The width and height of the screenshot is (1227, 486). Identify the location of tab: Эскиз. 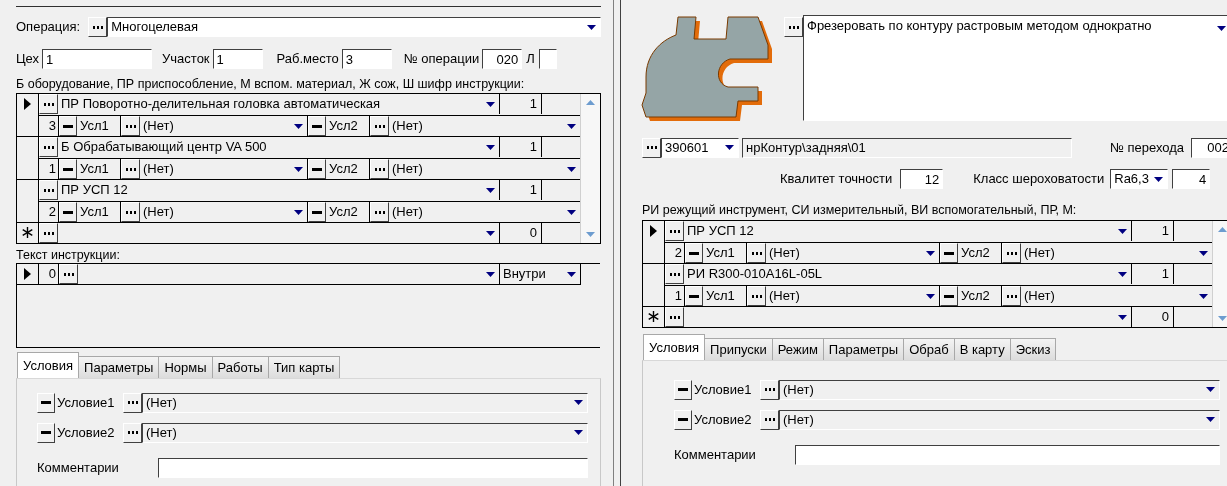
(1033, 349).